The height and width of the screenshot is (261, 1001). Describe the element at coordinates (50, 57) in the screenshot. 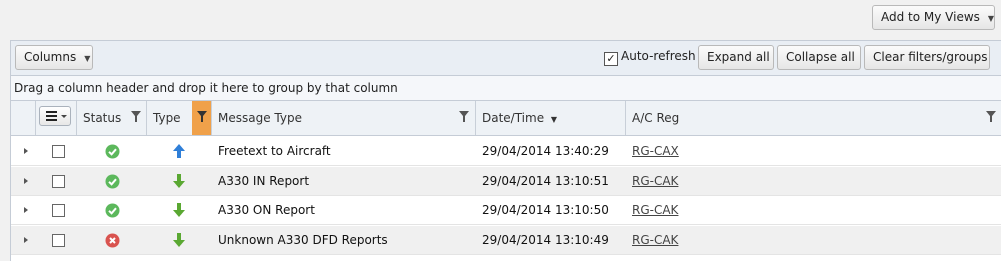

I see `columns-label: Columns` at that location.